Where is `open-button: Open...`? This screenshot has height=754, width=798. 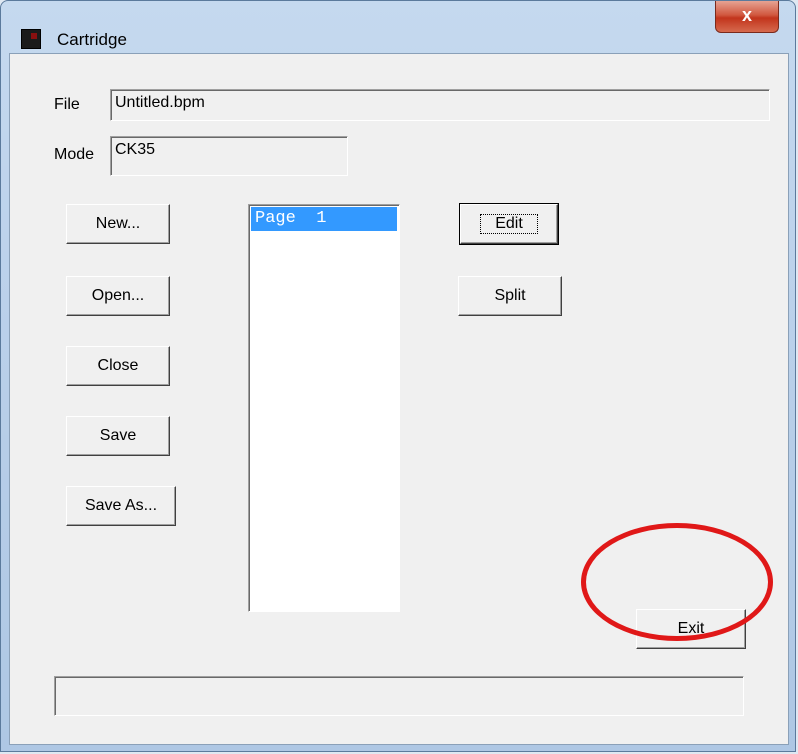
open-button: Open... is located at coordinates (118, 296).